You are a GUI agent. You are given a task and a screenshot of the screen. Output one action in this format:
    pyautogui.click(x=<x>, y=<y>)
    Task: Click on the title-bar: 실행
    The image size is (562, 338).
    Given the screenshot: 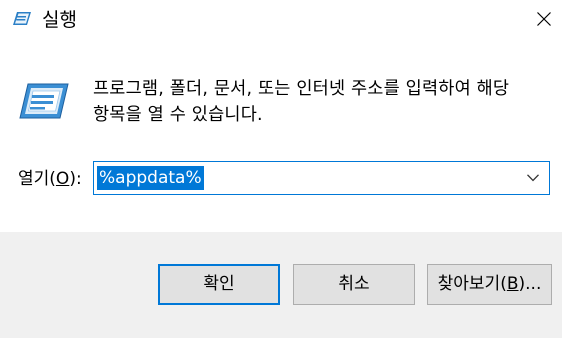 What is the action you would take?
    pyautogui.click(x=281, y=20)
    